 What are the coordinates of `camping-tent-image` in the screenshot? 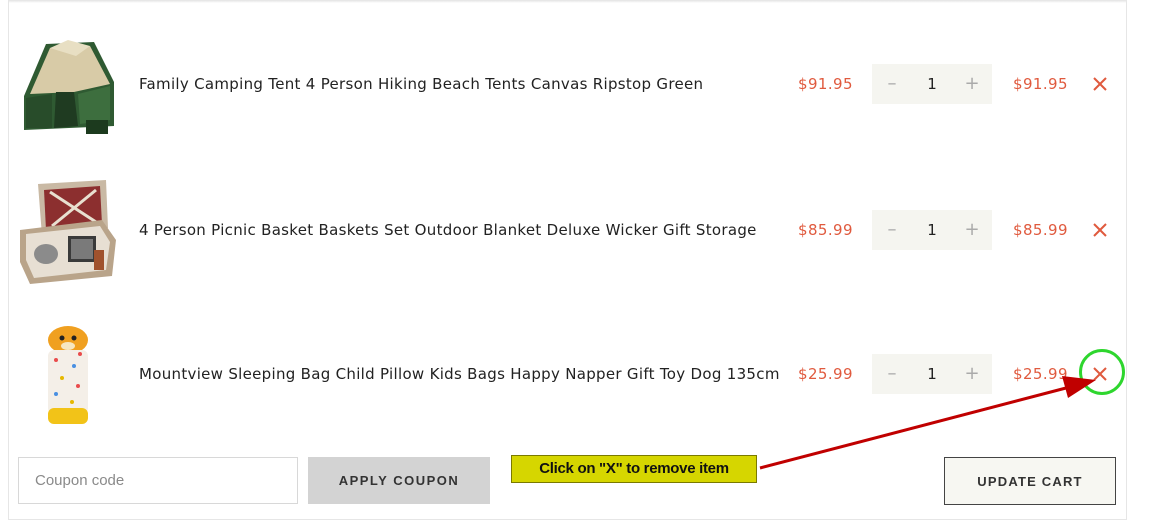 It's located at (68, 86).